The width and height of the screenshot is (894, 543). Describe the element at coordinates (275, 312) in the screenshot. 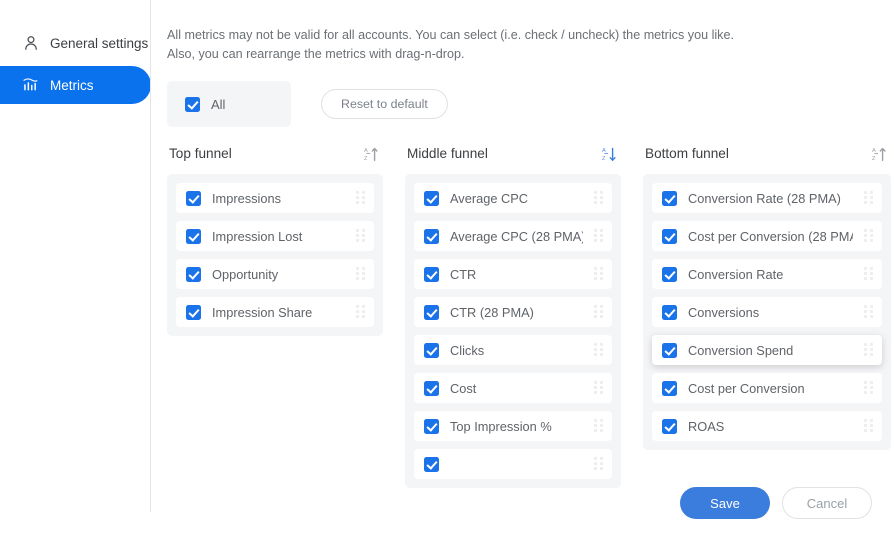

I see `metric-row: Impression Share` at that location.